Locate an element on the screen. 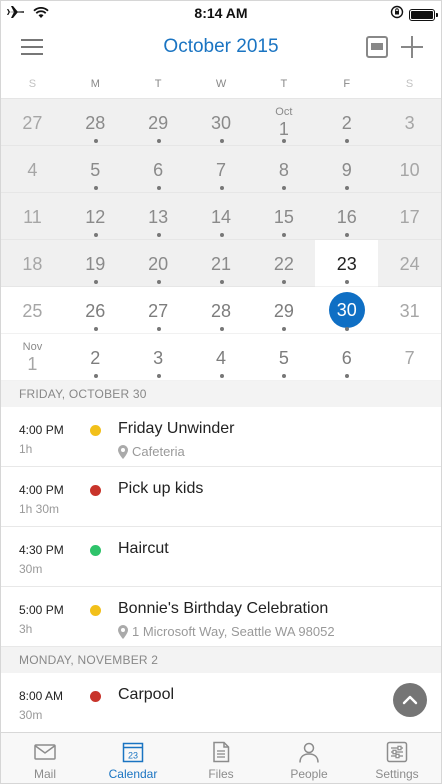 This screenshot has width=442, height=784. chevron-up-icon is located at coordinates (410, 700).